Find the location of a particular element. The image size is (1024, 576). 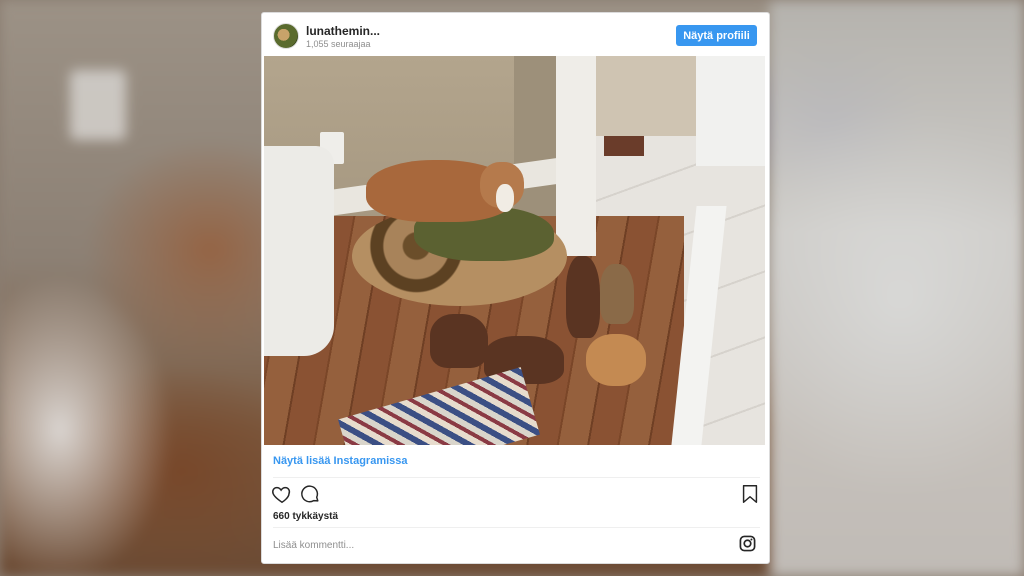

heart-icon is located at coordinates (282, 494).